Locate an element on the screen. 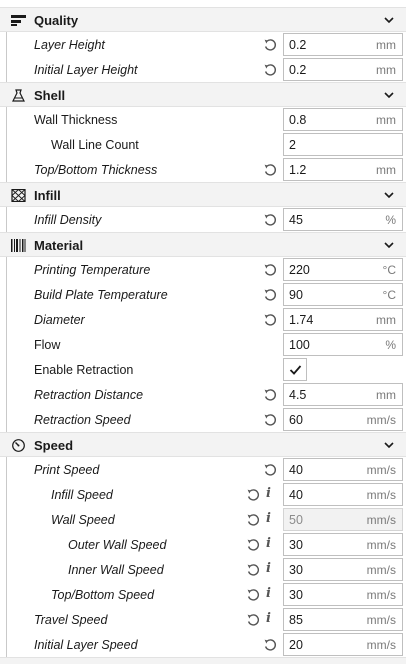  category-quality: Quality is located at coordinates (203, 19).